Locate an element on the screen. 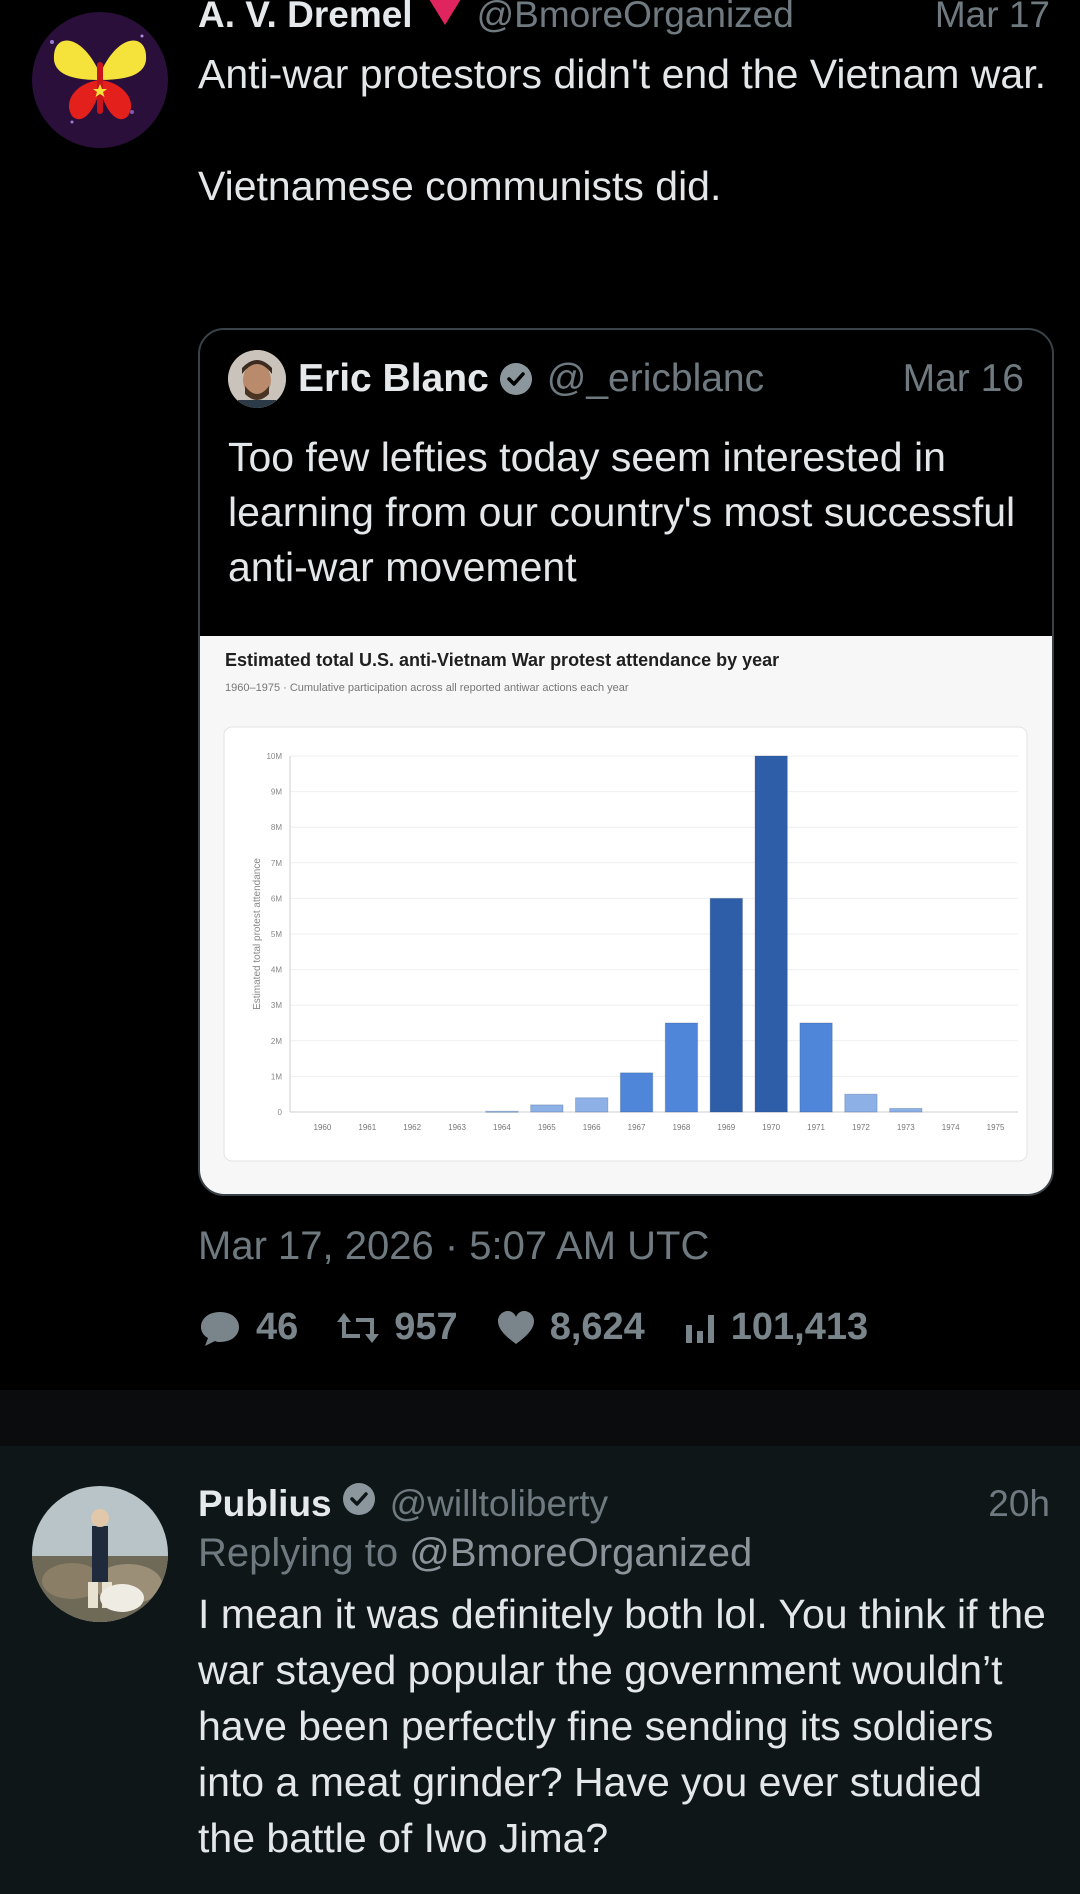 Image resolution: width=1080 pixels, height=1894 pixels. y-tick-label: 1M is located at coordinates (276, 1076).